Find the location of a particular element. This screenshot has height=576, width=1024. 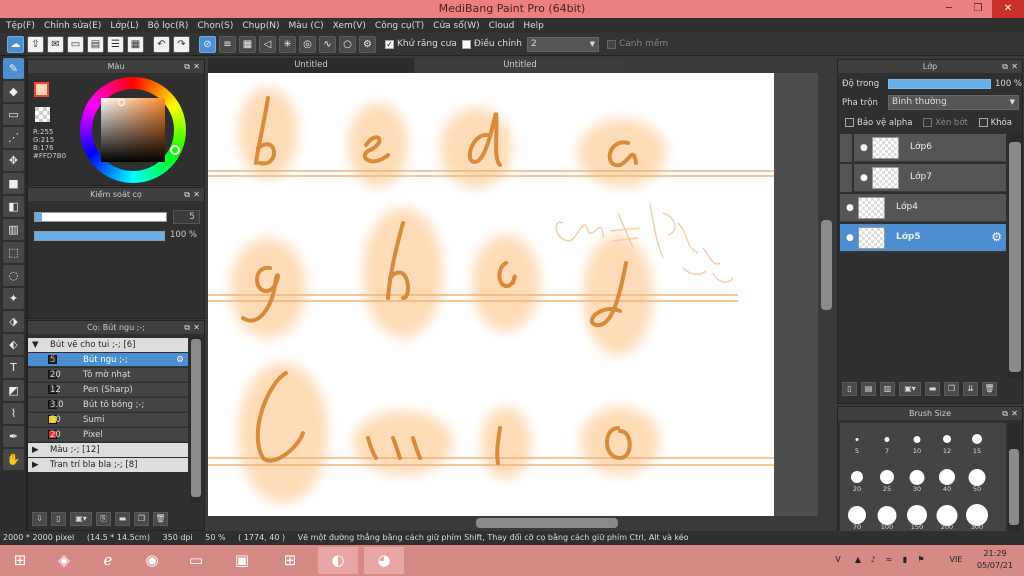

document-icon: ▤ is located at coordinates (95, 44).